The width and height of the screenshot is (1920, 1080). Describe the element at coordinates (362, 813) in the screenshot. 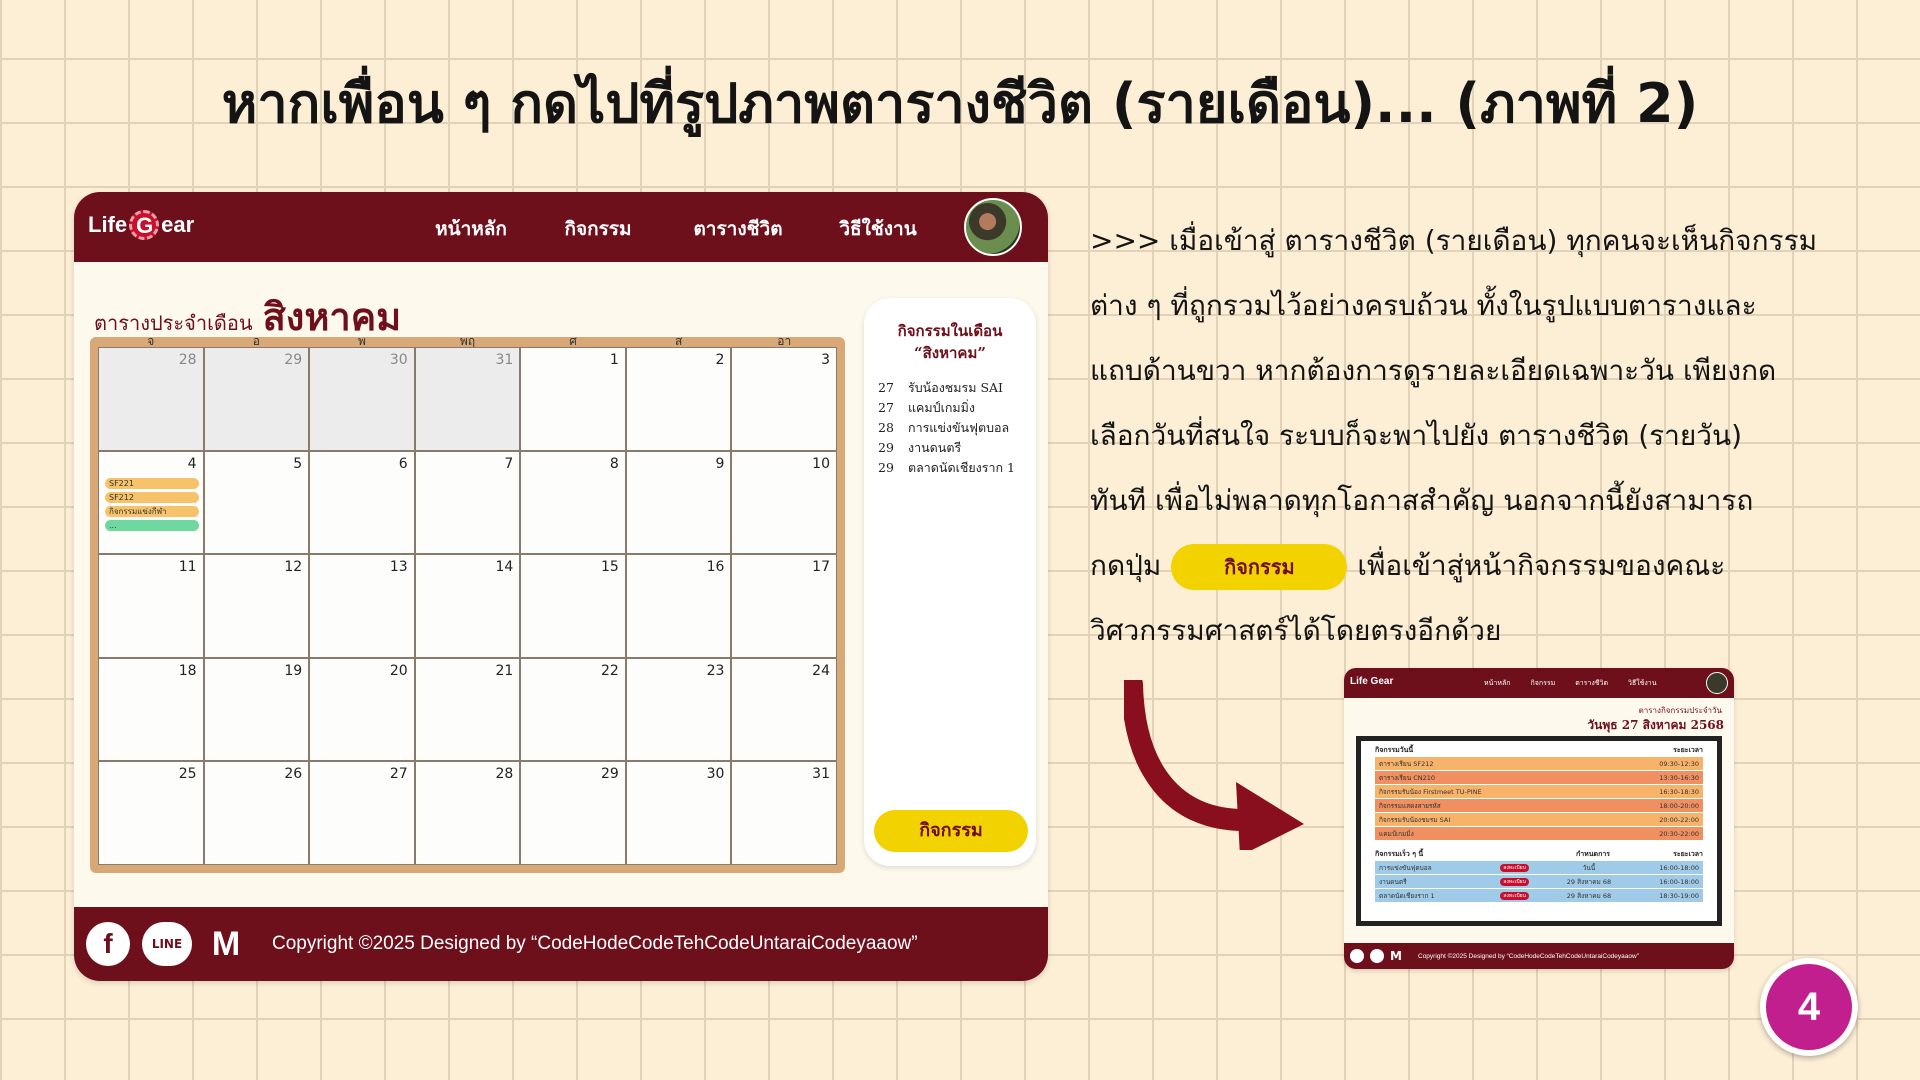

I see `calendar-day-cell: 27` at that location.